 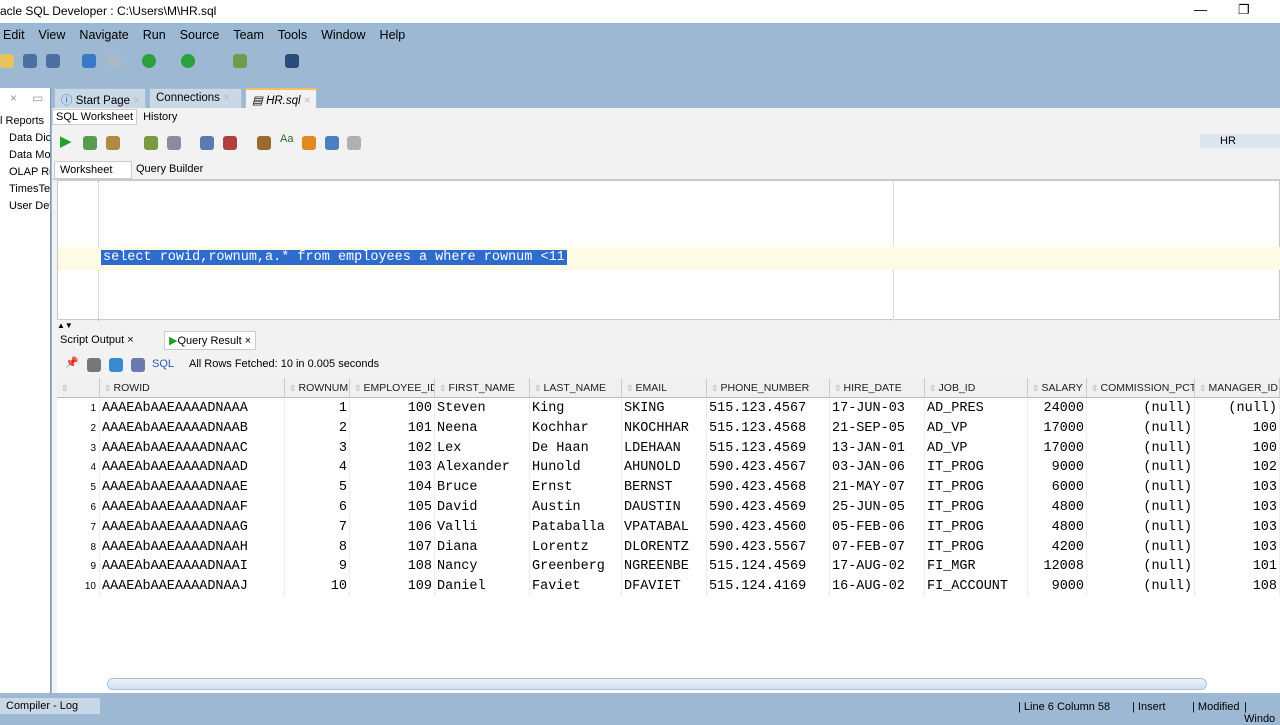 I want to click on cell-email: SKING, so click(x=664, y=409).